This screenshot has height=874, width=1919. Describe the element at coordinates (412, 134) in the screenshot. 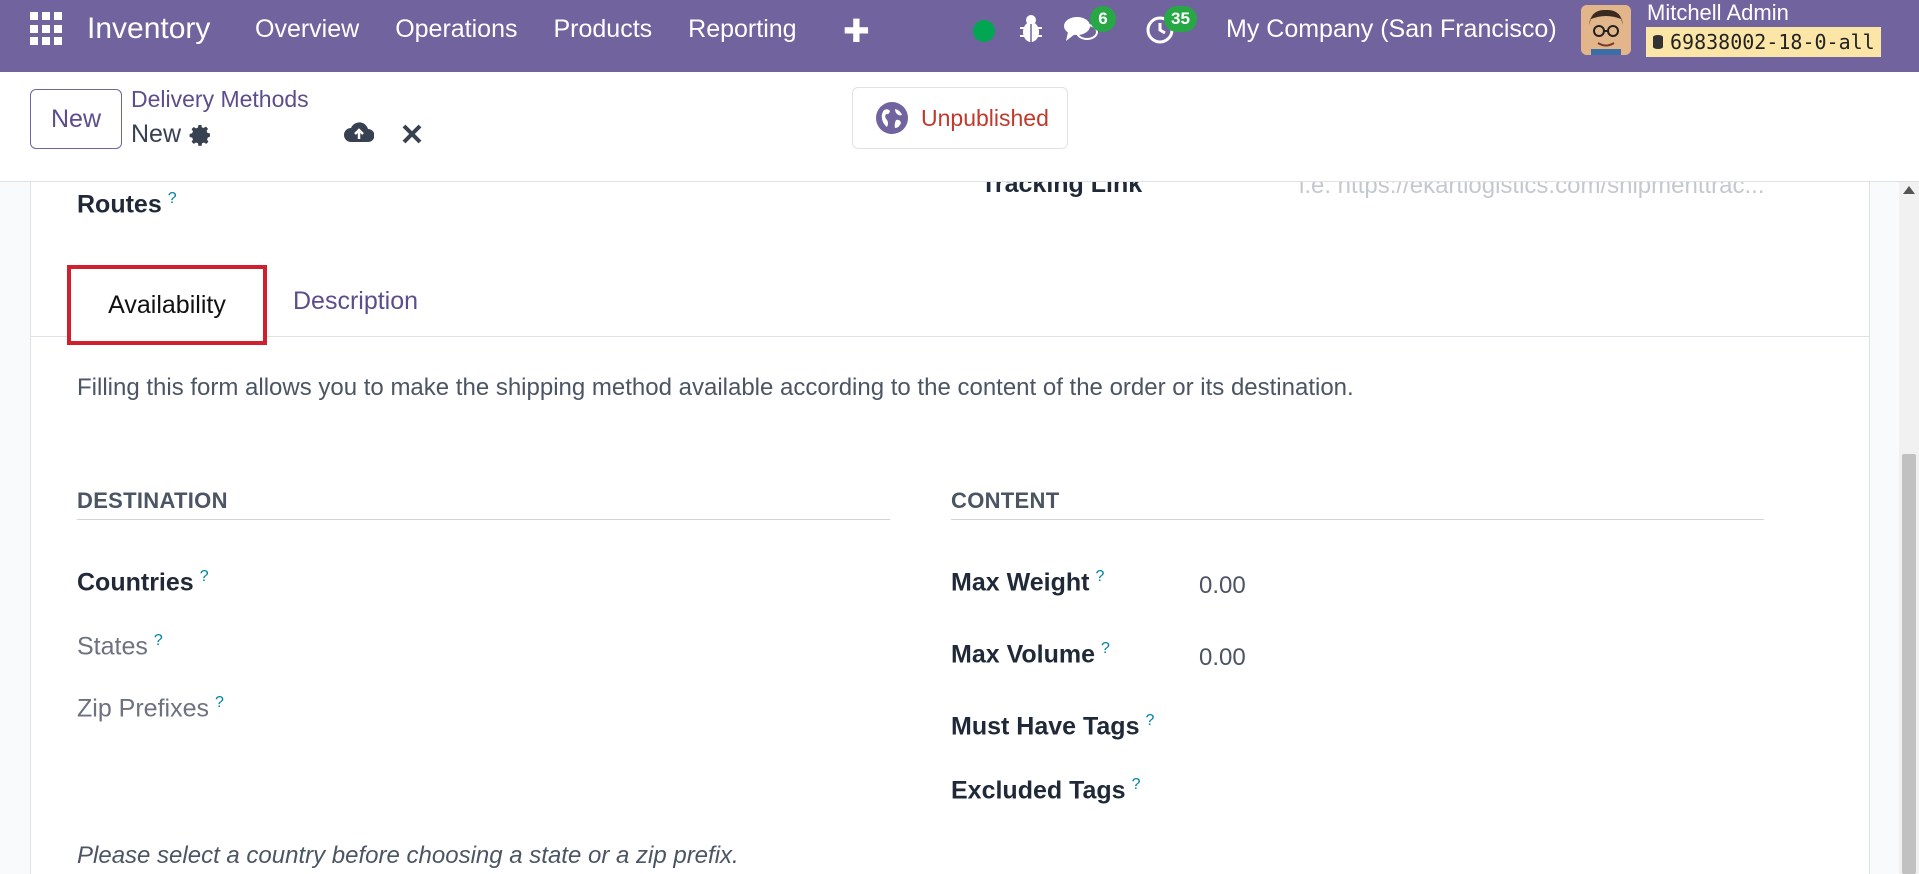

I see `discard-icon` at that location.